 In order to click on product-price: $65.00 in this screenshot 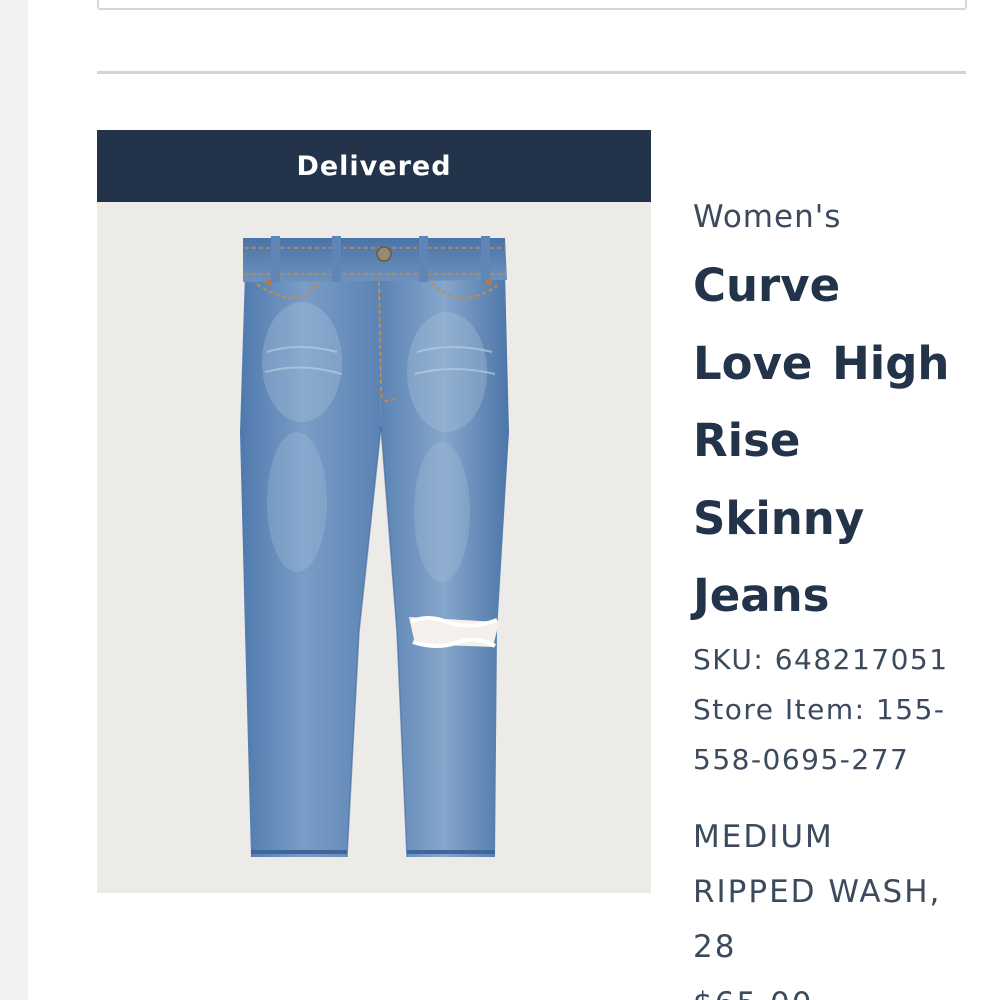, I will do `click(843, 988)`.